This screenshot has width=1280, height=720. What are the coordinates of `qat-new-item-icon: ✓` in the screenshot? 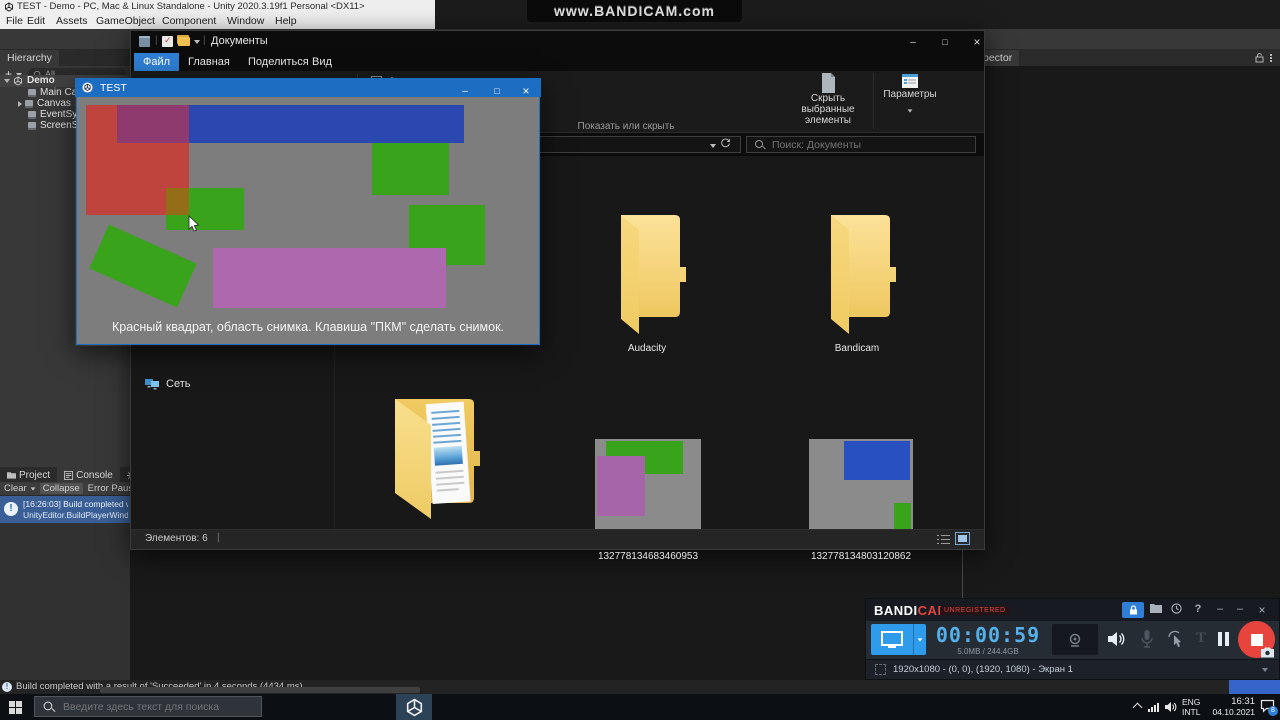 It's located at (167, 41).